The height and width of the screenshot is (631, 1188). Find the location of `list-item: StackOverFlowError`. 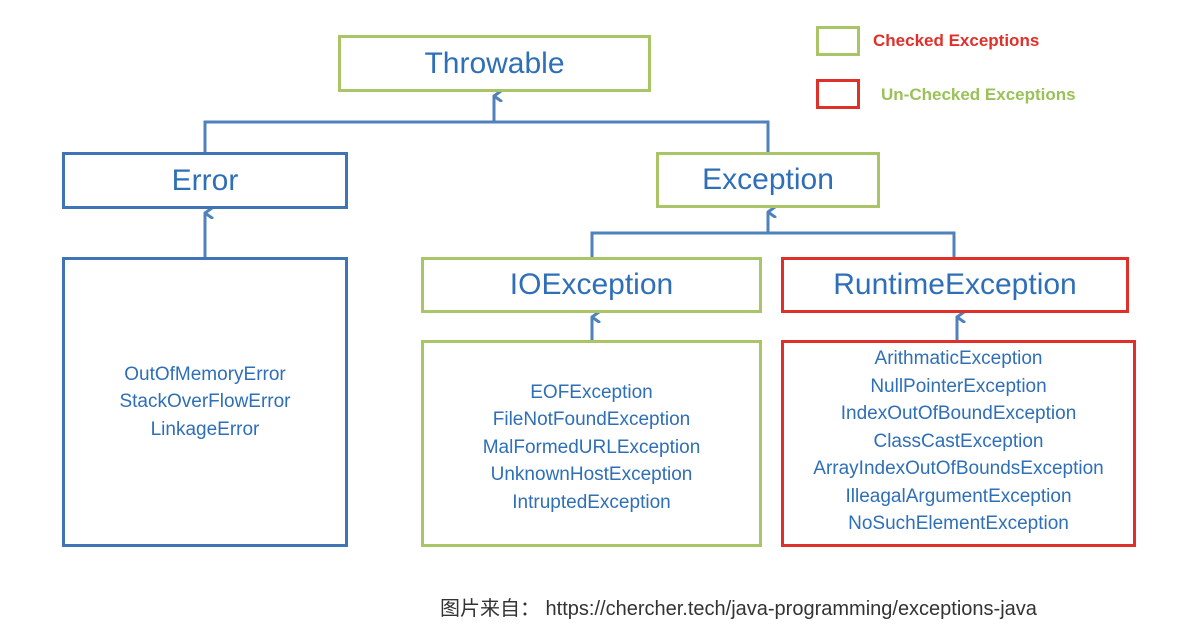

list-item: StackOverFlowError is located at coordinates (205, 402).